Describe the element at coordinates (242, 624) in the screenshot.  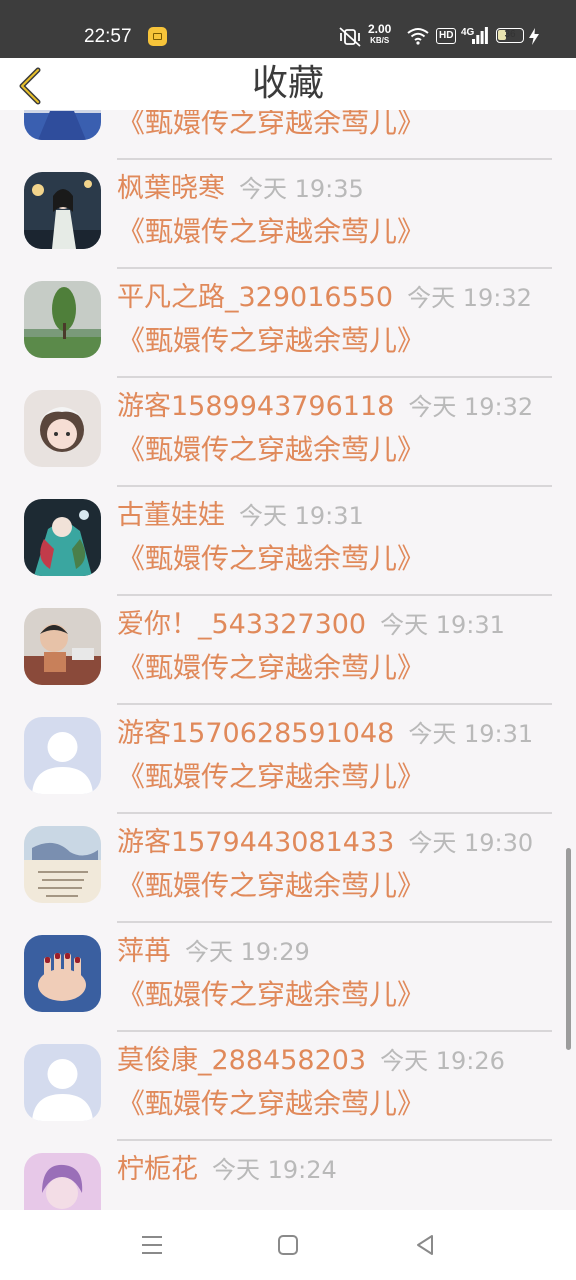
I see `username-text: 爱你！_543327300` at that location.